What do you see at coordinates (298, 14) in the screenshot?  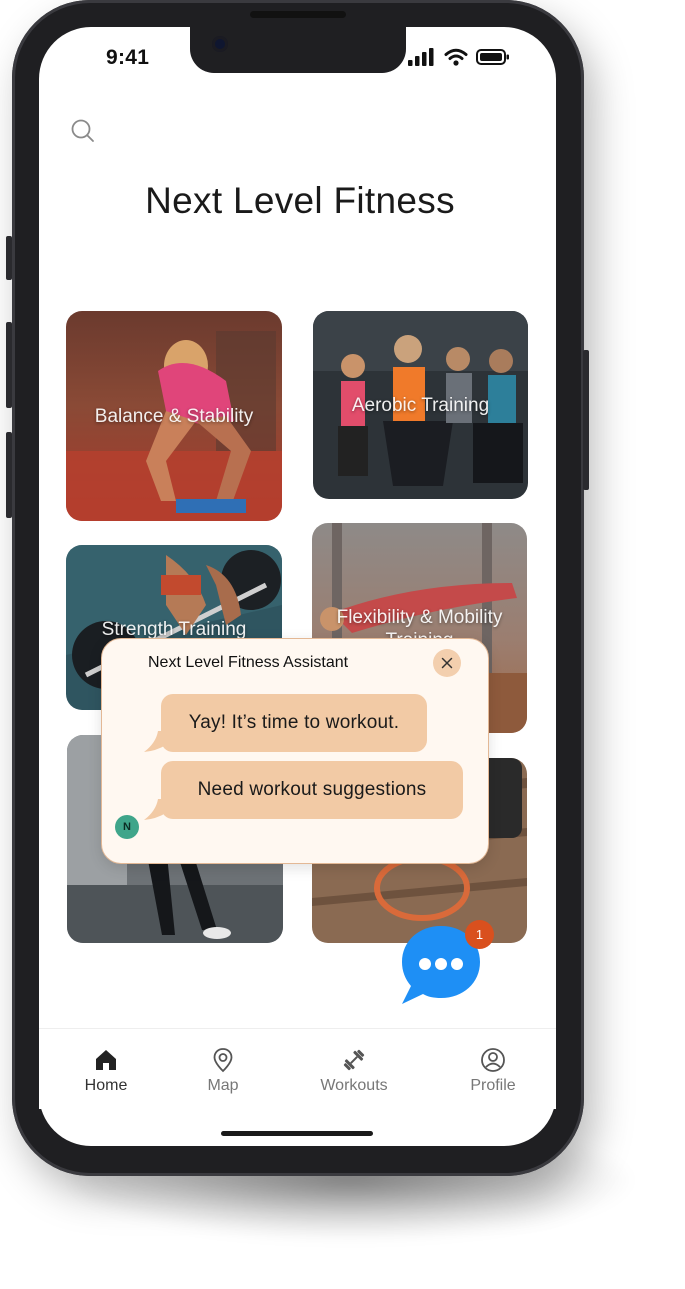 I see `speaker-grille` at bounding box center [298, 14].